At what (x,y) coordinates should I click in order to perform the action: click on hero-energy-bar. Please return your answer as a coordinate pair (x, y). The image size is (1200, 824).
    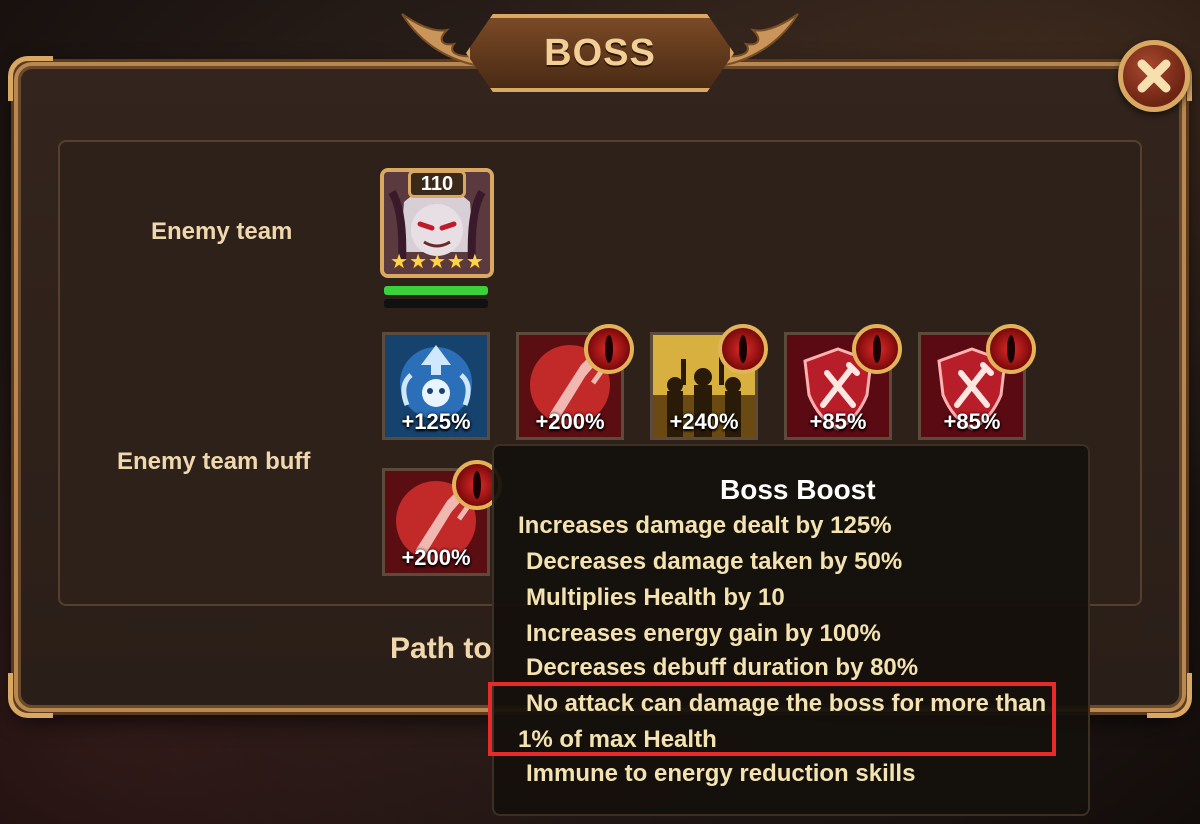
    Looking at the image, I should click on (436, 303).